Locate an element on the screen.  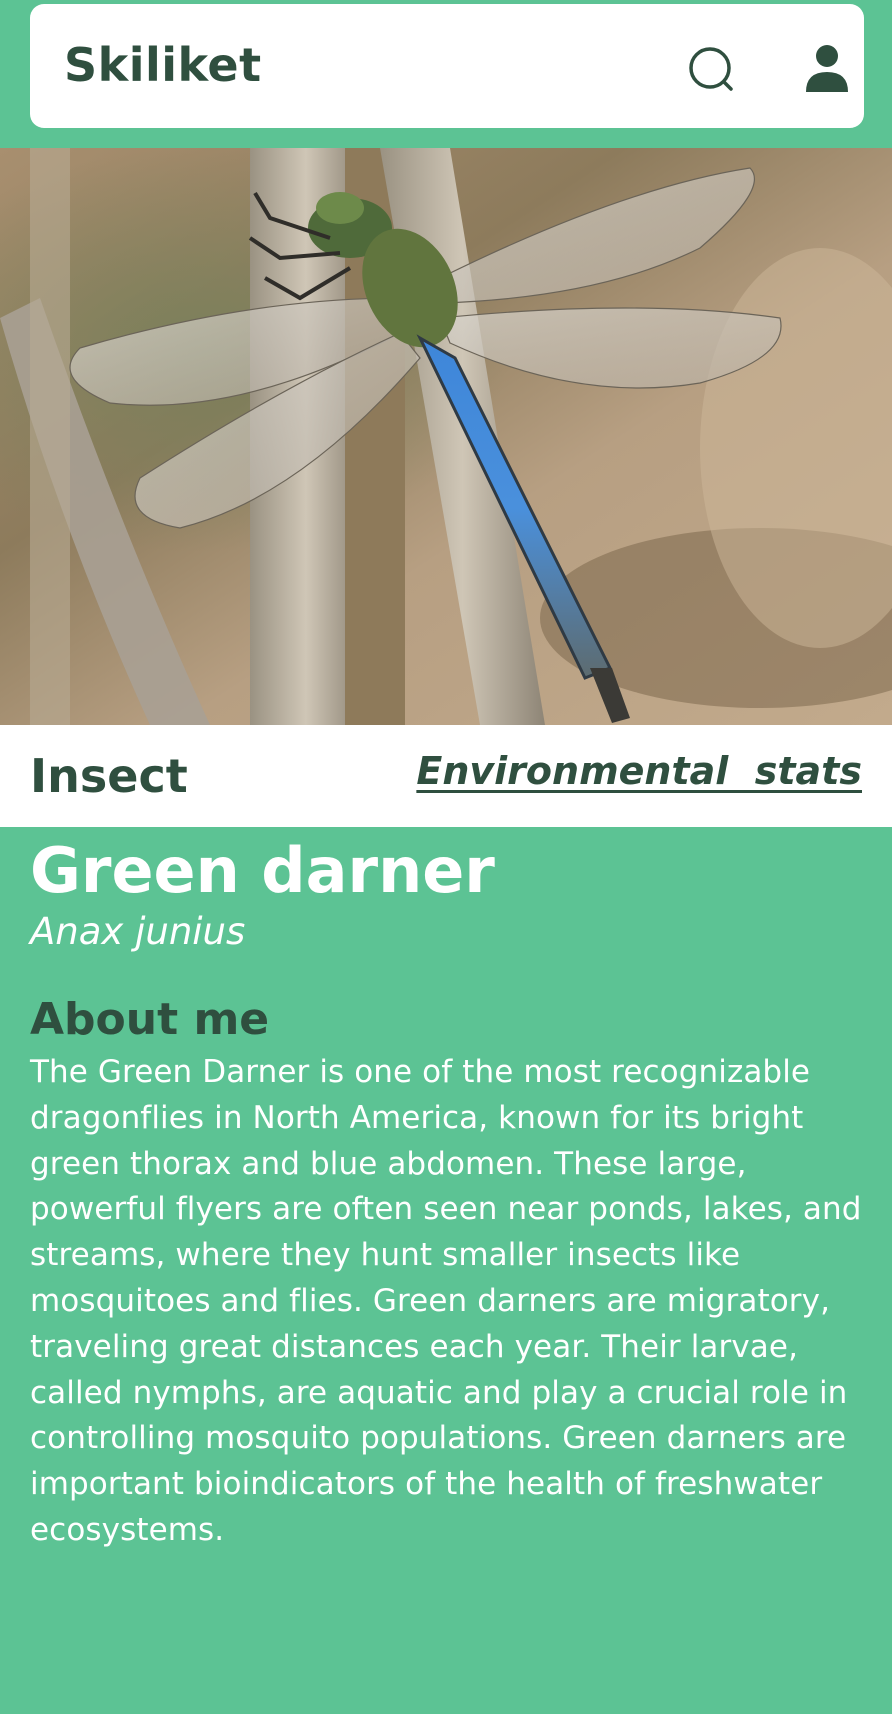
environmental-stats-link: Environmental stats is located at coordinates (639, 771).